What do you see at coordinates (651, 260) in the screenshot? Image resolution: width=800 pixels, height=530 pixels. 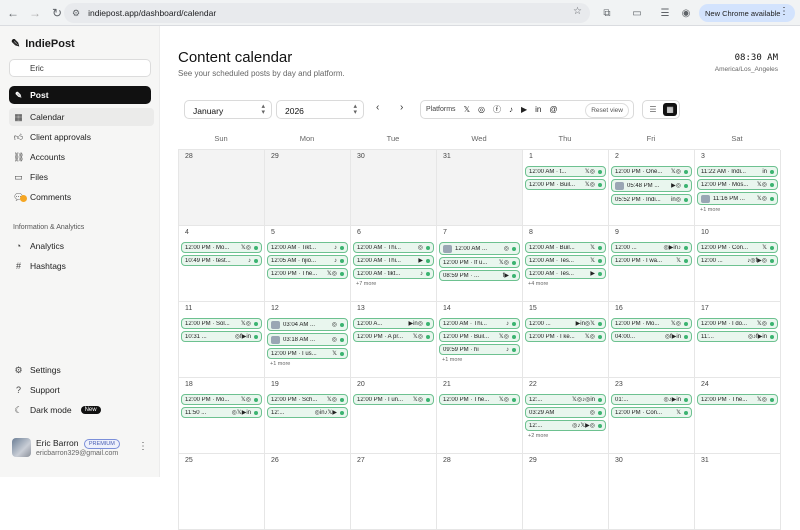 I see `post-chip: 12:00 PM · I wa... 𝕏` at bounding box center [651, 260].